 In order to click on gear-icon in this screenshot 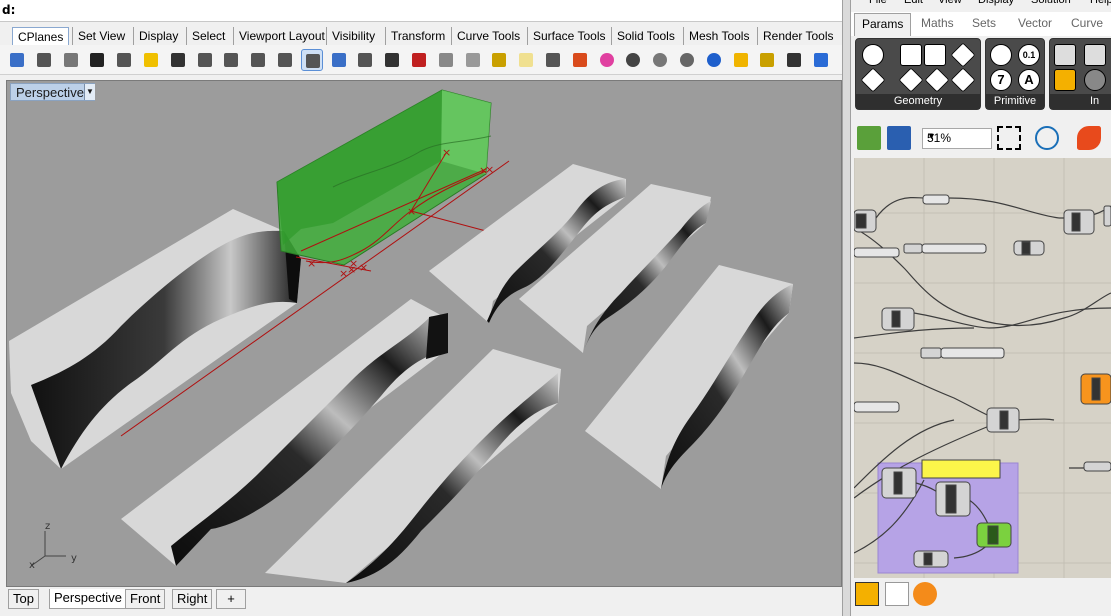, I will do `click(767, 60)`.